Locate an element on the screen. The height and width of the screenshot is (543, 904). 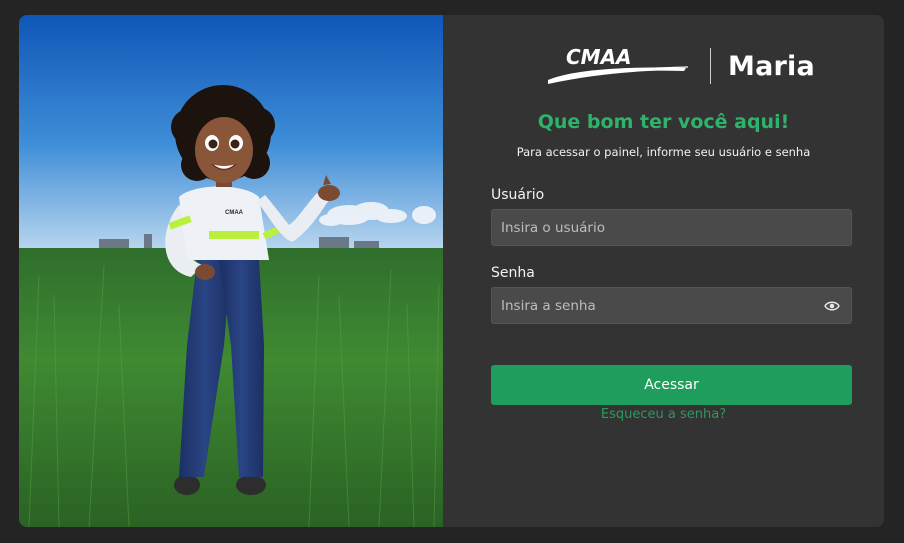
brand-header: CMAA Maria is located at coordinates (681, 66).